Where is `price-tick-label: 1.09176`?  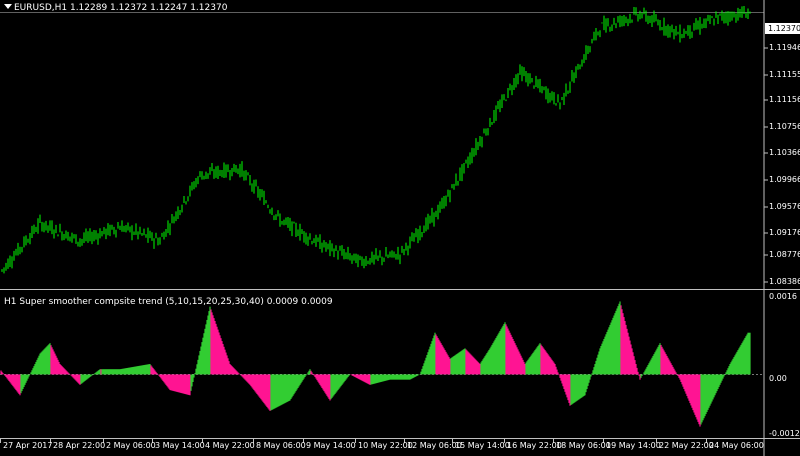
price-tick-label: 1.09176 is located at coordinates (784, 232).